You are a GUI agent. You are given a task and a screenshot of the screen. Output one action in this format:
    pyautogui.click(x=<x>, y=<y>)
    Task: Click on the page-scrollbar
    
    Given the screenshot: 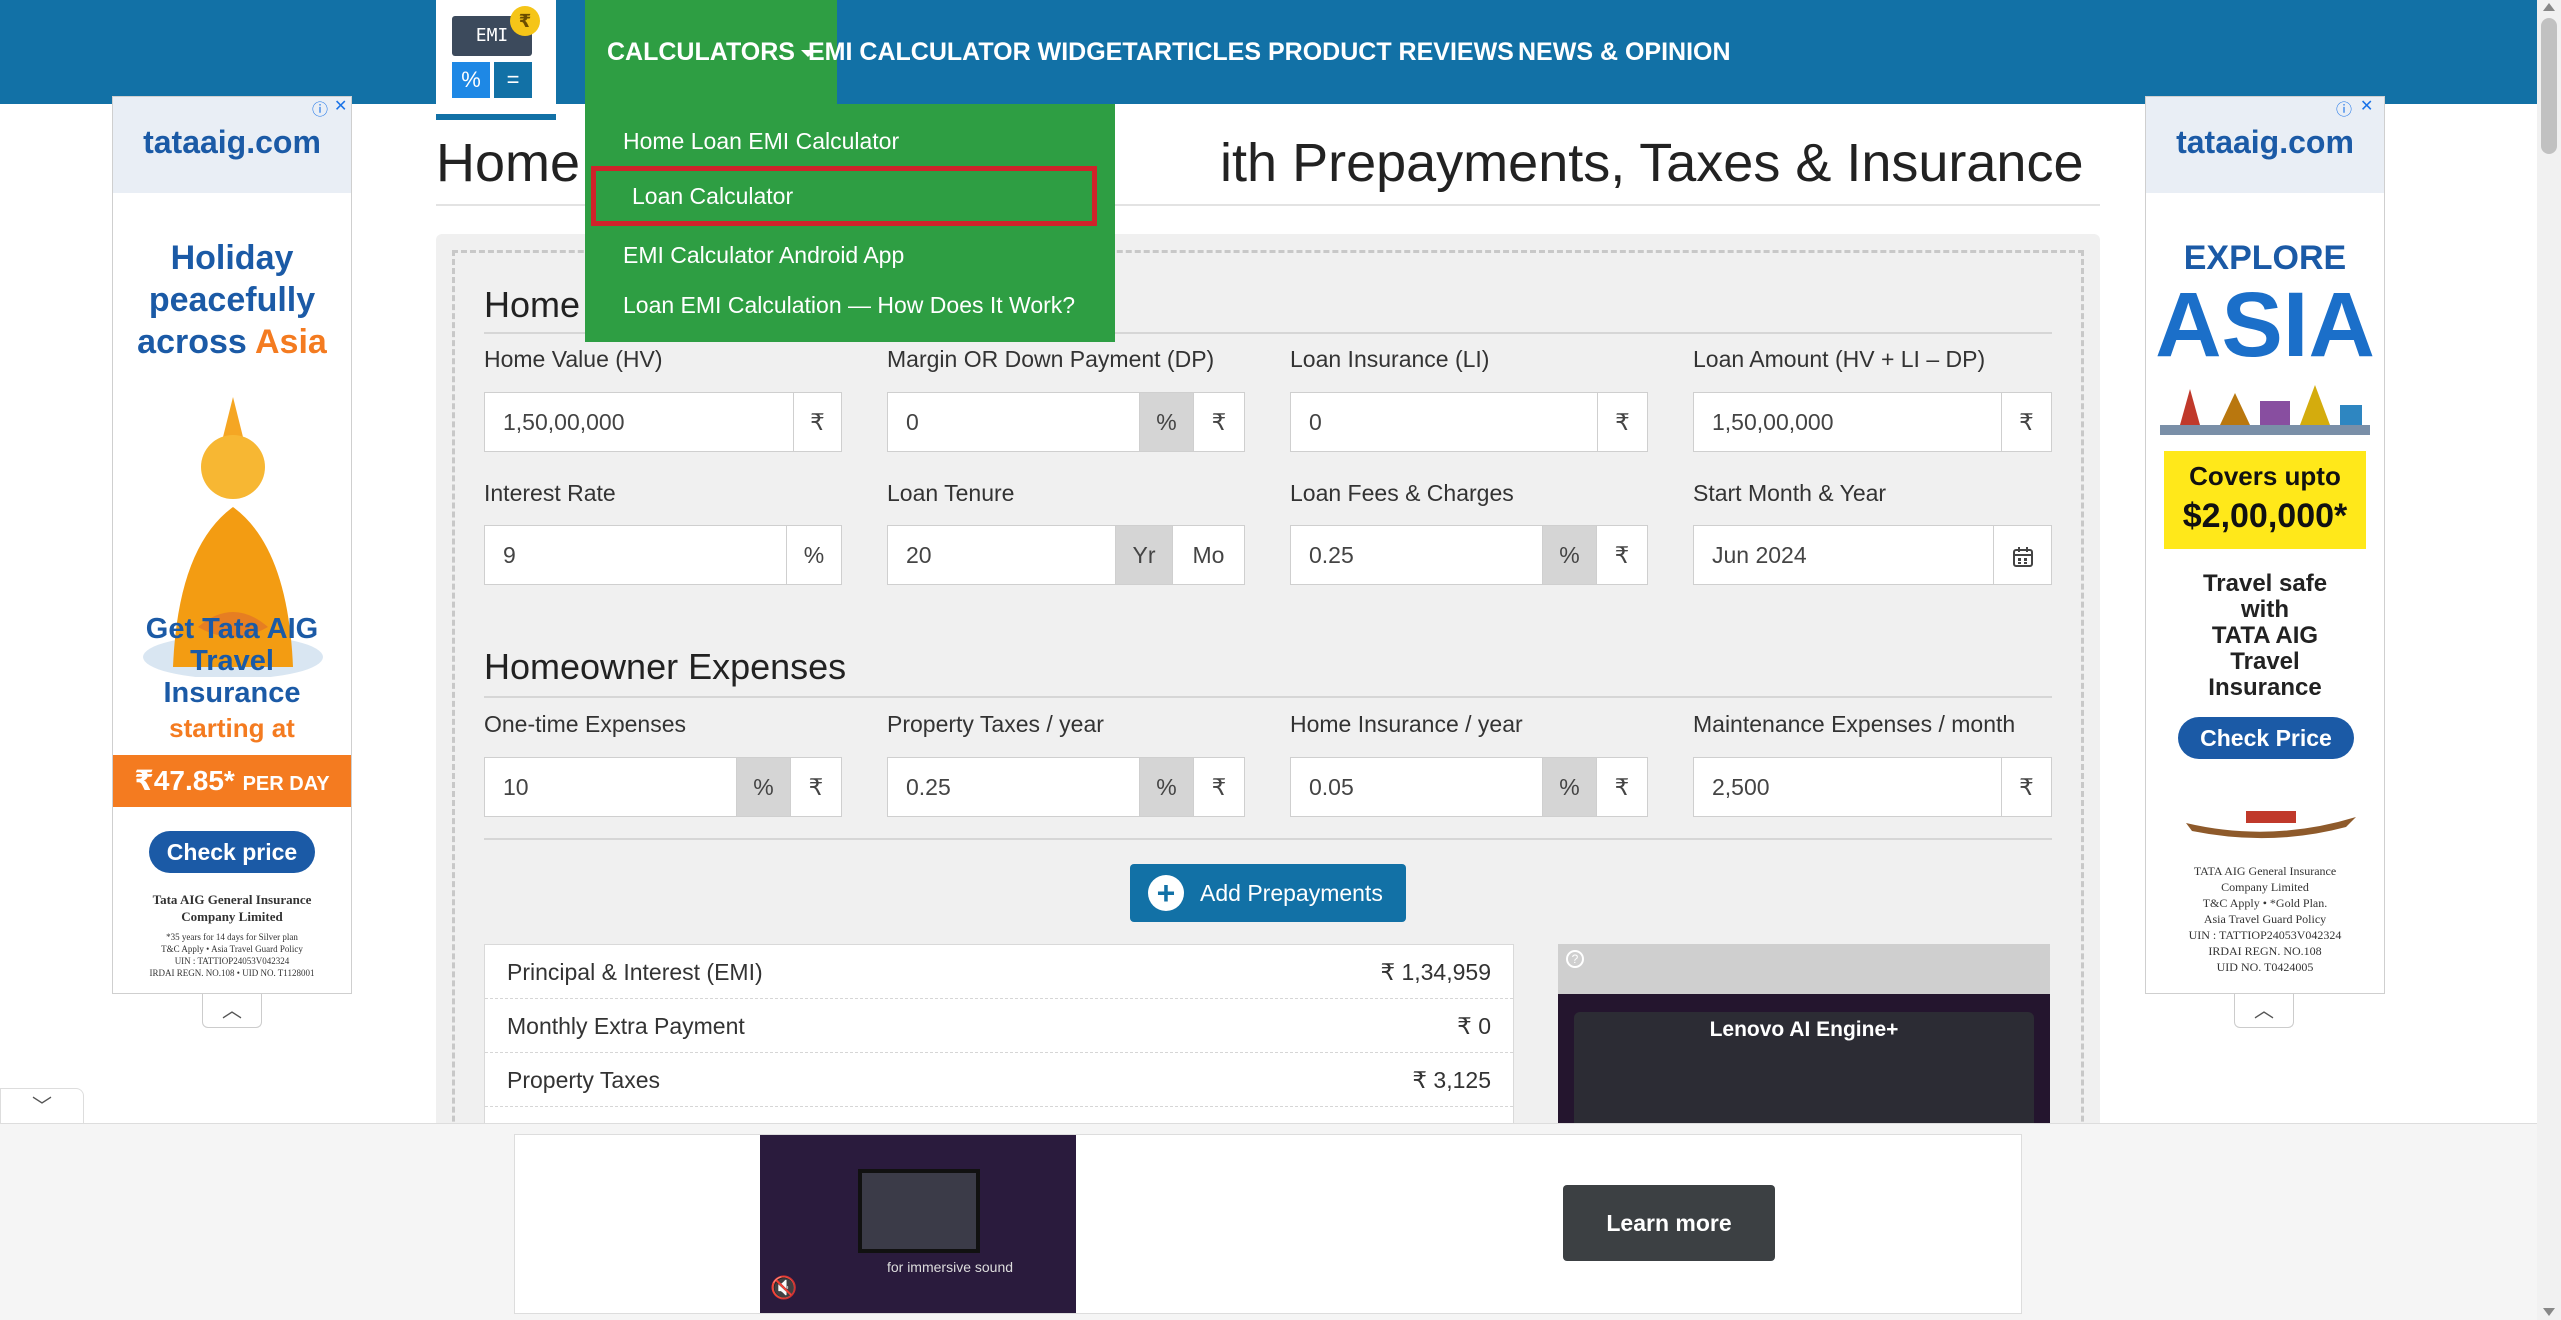 What is the action you would take?
    pyautogui.click(x=2549, y=660)
    